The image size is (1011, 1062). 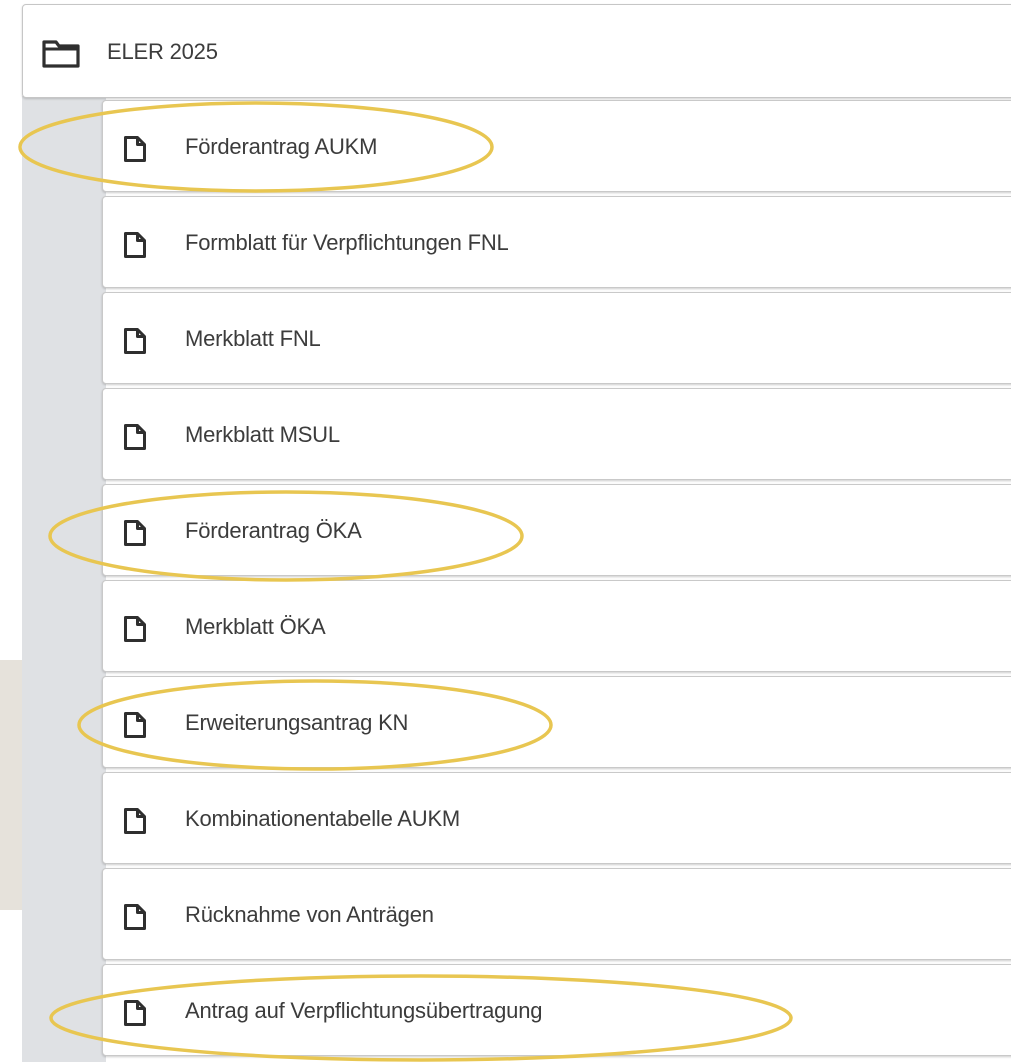 What do you see at coordinates (253, 338) in the screenshot?
I see `document-label: Merkblatt FNL` at bounding box center [253, 338].